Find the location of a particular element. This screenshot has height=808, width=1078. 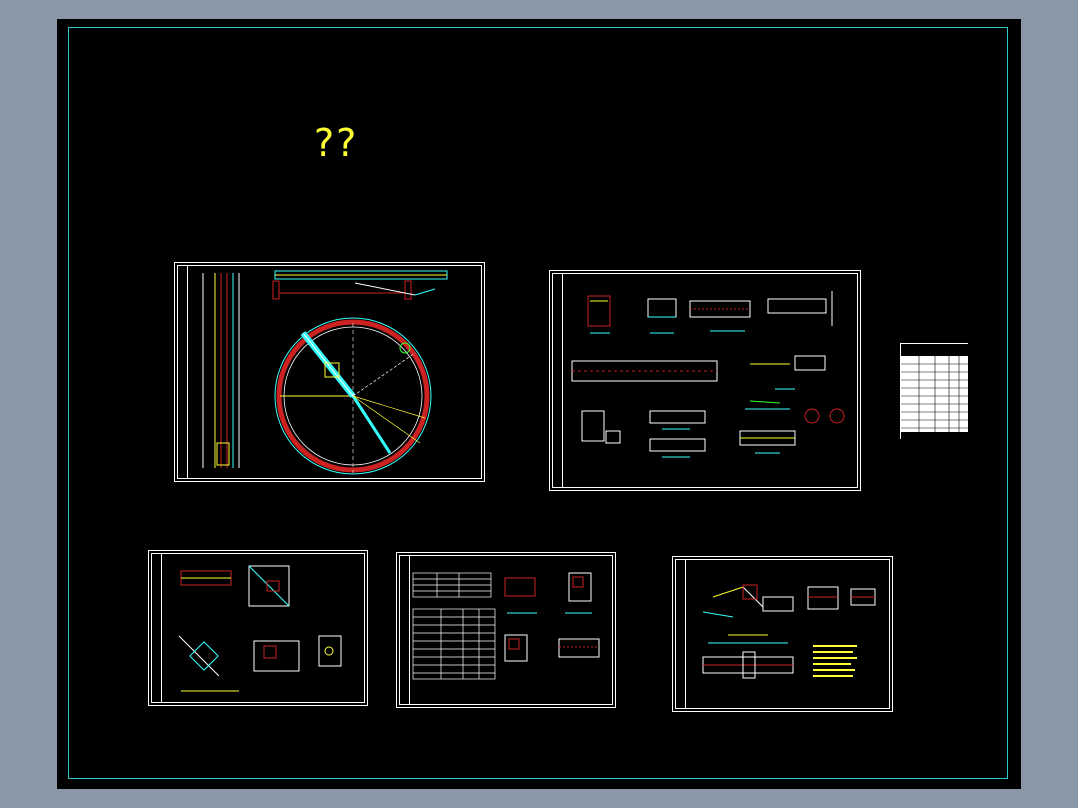

sheet-circular-plan is located at coordinates (329, 372).